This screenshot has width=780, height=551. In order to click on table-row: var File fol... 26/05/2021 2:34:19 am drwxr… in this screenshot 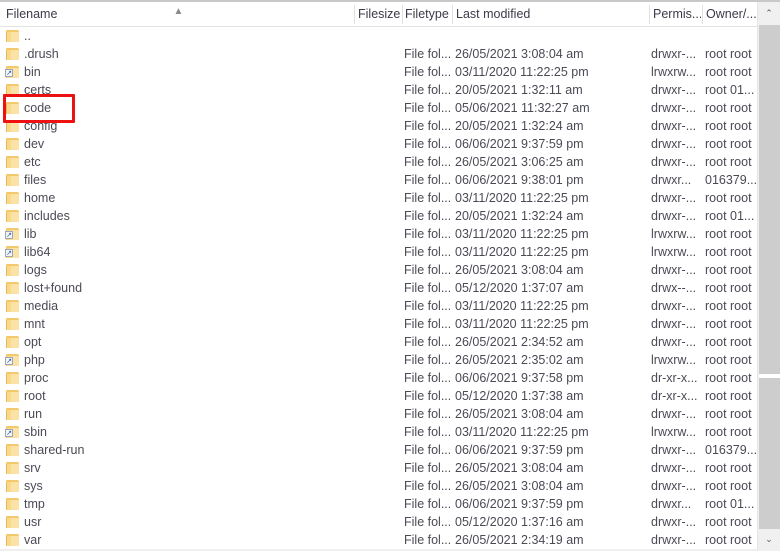, I will do `click(378, 540)`.